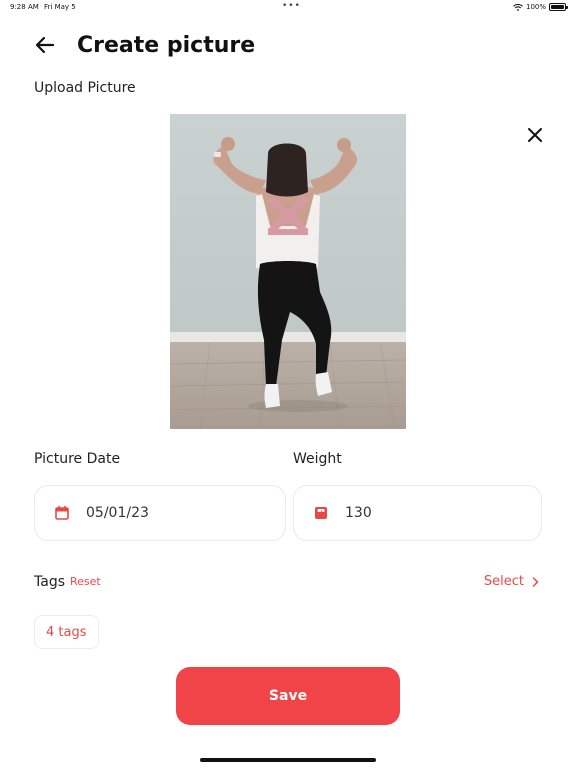 The image size is (576, 768). What do you see at coordinates (24, 7) in the screenshot?
I see `status-time: 9:28 AM` at bounding box center [24, 7].